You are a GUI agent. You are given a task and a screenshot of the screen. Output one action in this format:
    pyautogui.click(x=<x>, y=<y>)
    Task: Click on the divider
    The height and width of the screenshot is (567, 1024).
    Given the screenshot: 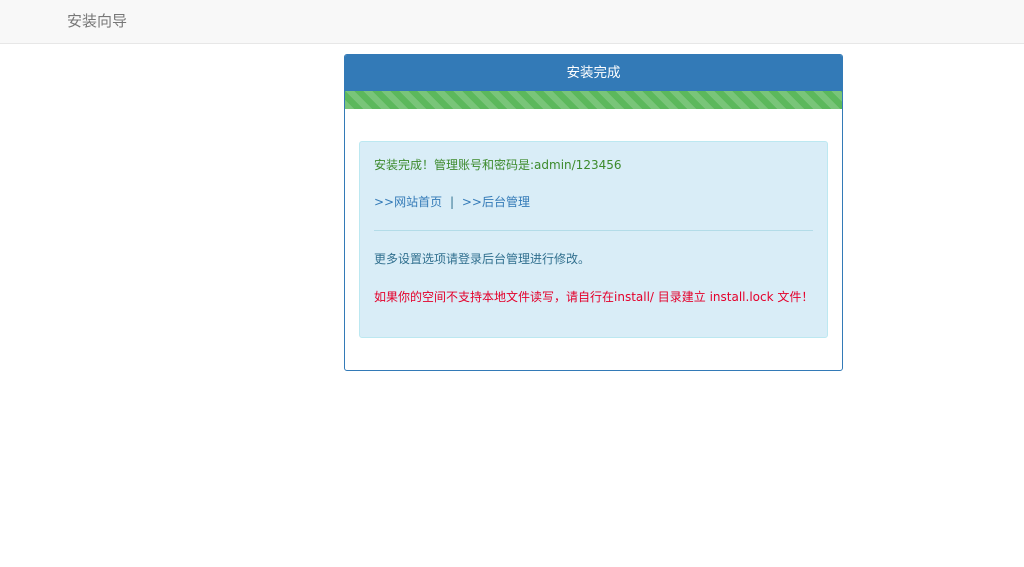 What is the action you would take?
    pyautogui.click(x=593, y=230)
    